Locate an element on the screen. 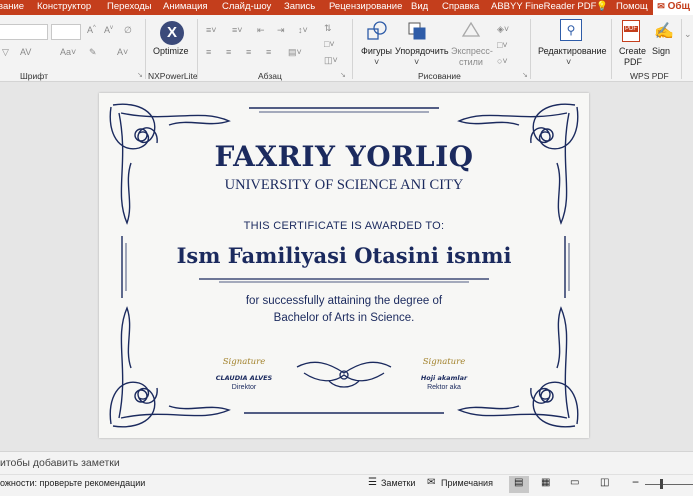  sign-icon: ✍ is located at coordinates (664, 31).